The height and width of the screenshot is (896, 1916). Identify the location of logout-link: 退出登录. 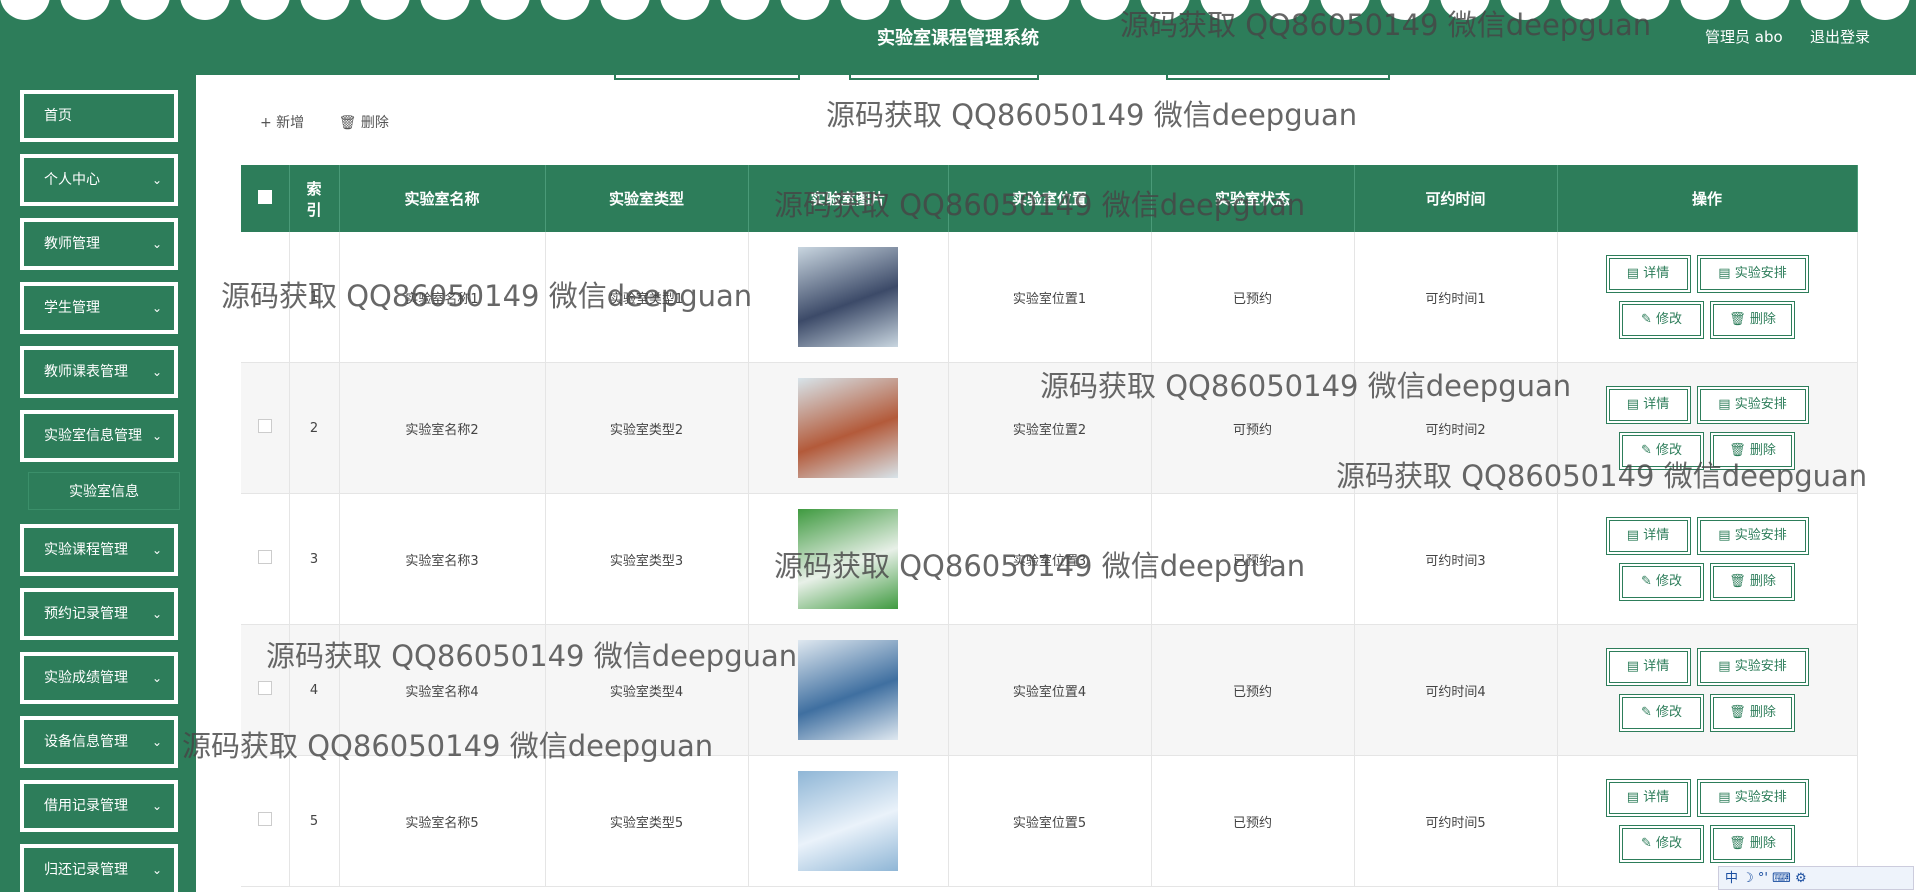
(1840, 36).